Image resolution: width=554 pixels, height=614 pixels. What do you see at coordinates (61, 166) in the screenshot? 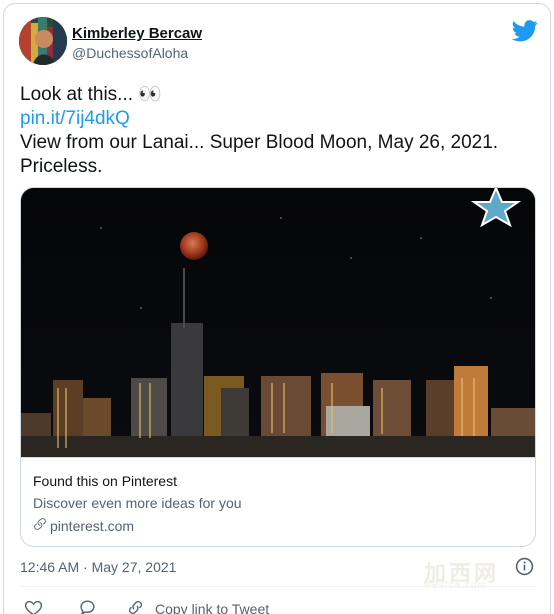
I see `tweet-text-line: Priceless.` at bounding box center [61, 166].